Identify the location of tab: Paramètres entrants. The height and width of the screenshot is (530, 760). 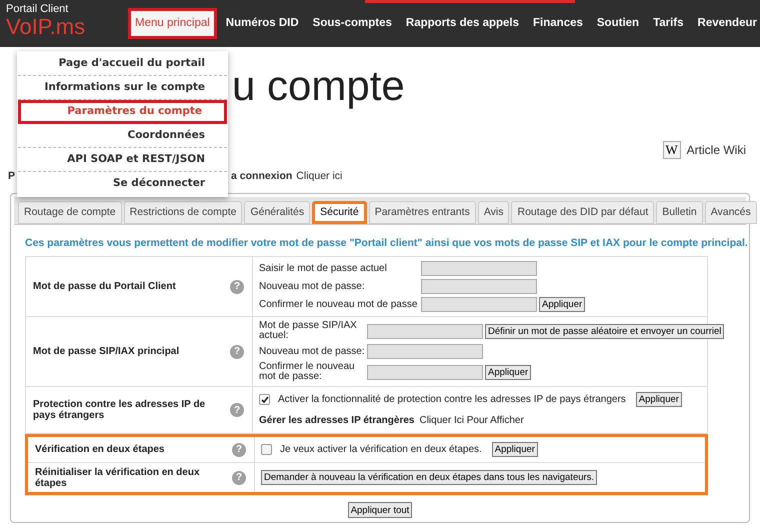
(422, 212).